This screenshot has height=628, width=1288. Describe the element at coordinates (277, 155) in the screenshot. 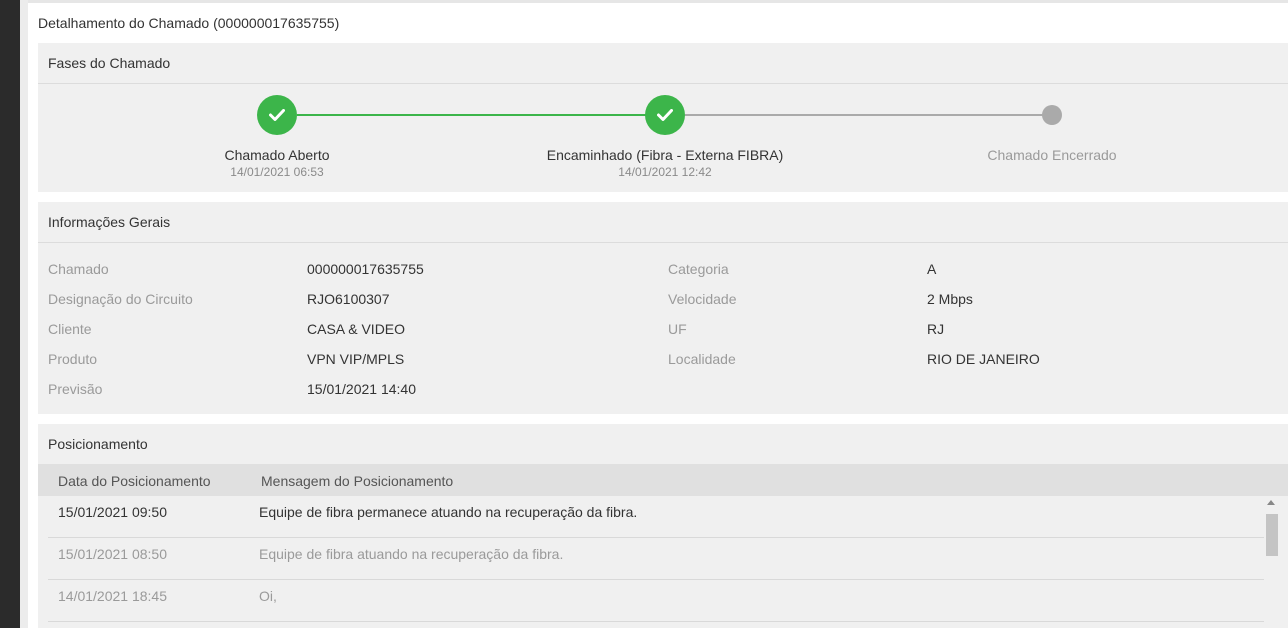

I see `phase-label: Chamado Aberto` at that location.